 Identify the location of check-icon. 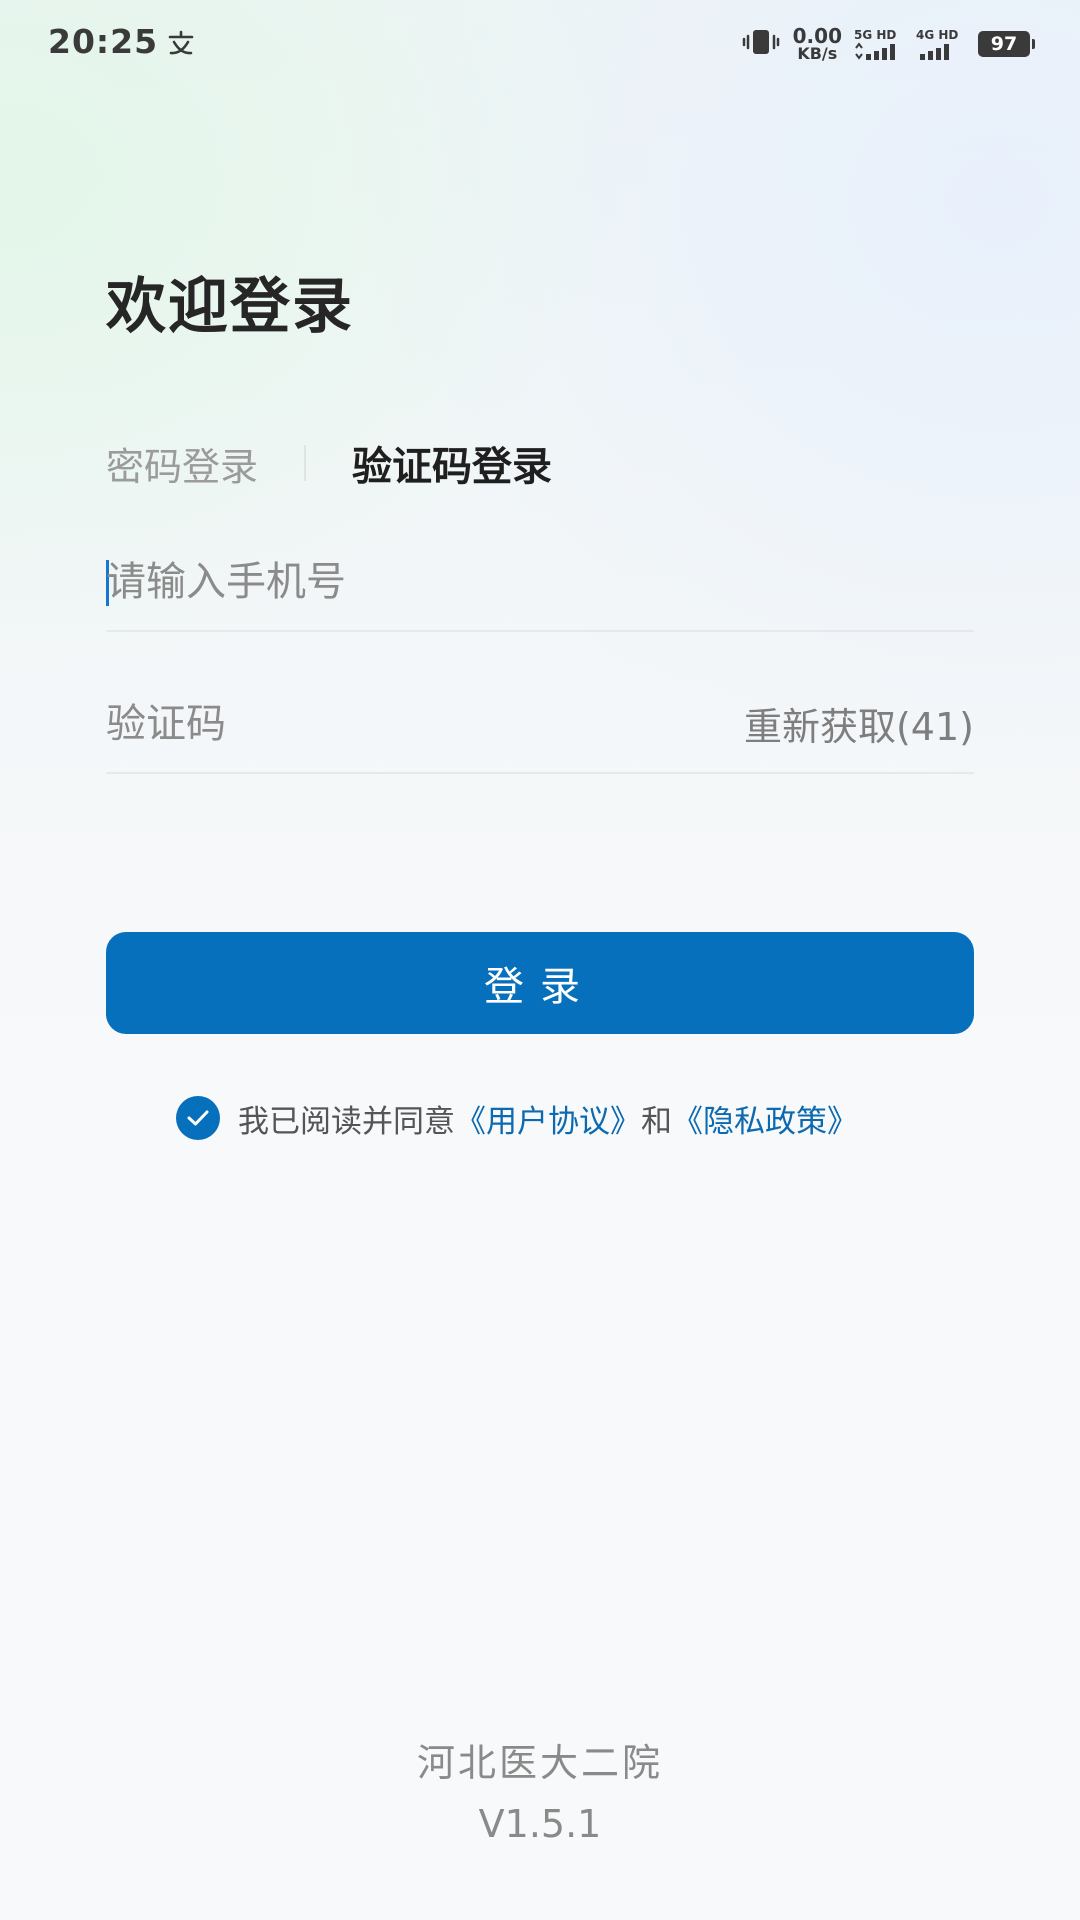
(198, 1118).